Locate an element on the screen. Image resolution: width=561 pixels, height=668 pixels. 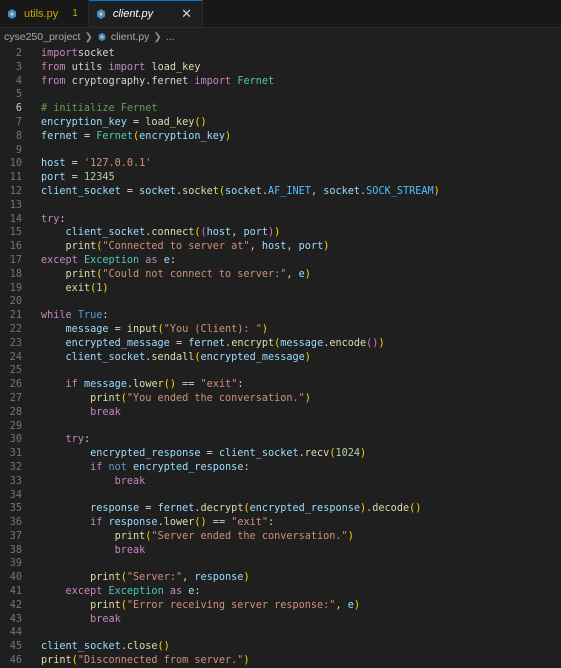
code-text: host = '127.0.0.1' is located at coordinates (96, 164).